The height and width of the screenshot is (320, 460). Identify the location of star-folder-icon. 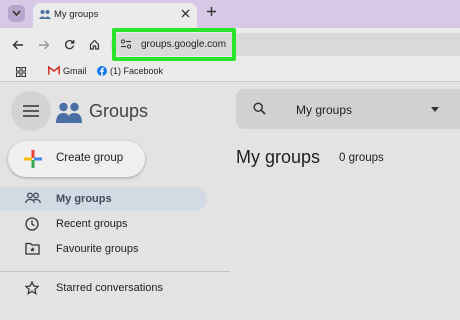
(32, 248).